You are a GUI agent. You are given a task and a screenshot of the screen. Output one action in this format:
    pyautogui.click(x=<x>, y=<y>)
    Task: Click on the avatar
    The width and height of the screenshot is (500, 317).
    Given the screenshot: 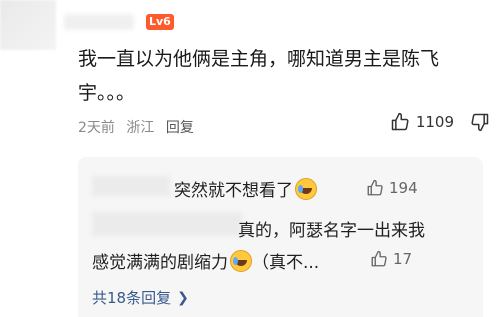 What is the action you would take?
    pyautogui.click(x=28, y=25)
    